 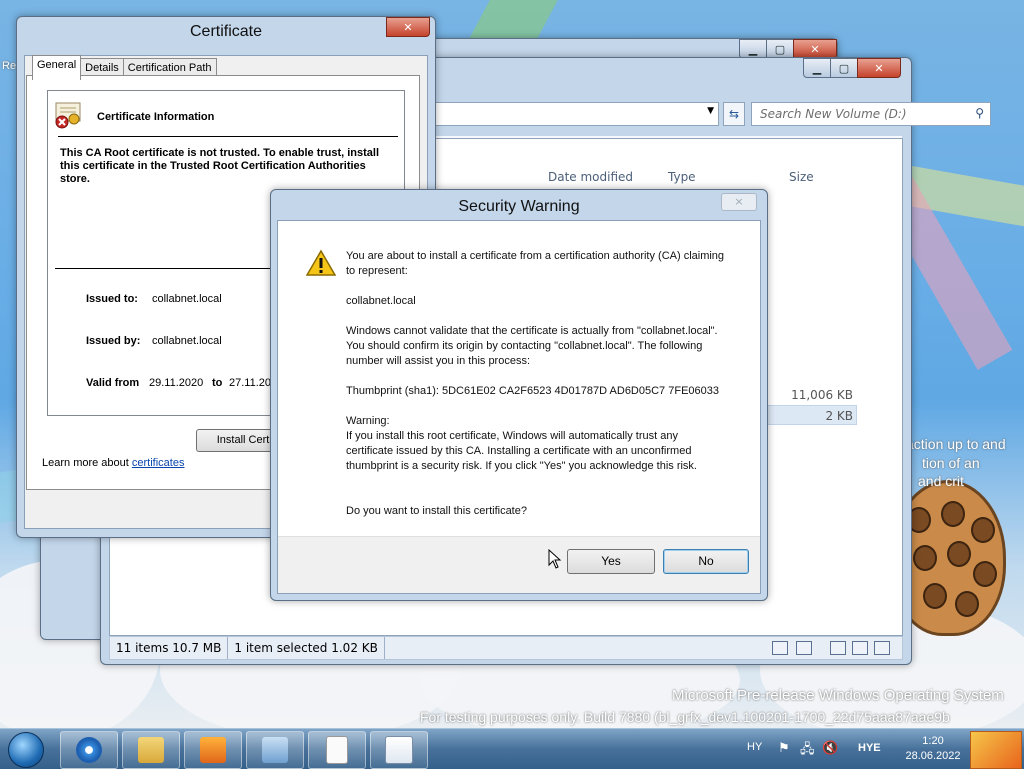 What do you see at coordinates (506, 648) in the screenshot?
I see `status-bar: 11 items 10.7 MB 1 item selected 1.02 KB` at bounding box center [506, 648].